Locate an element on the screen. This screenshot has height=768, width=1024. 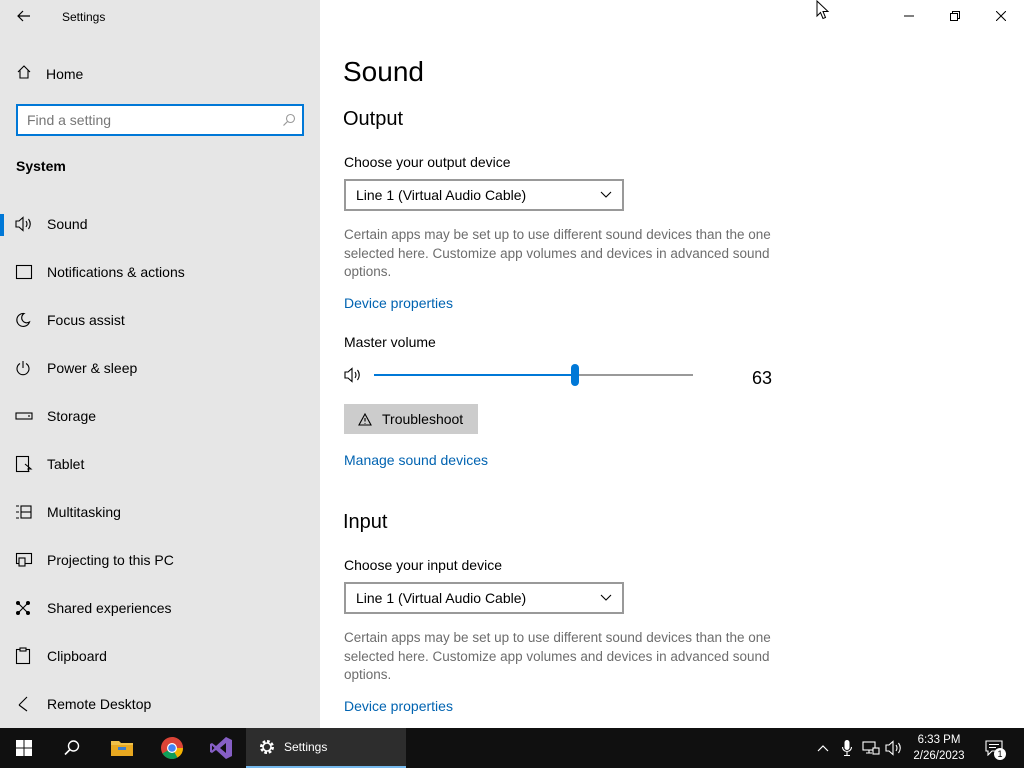
page-title: Sound is located at coordinates (383, 71).